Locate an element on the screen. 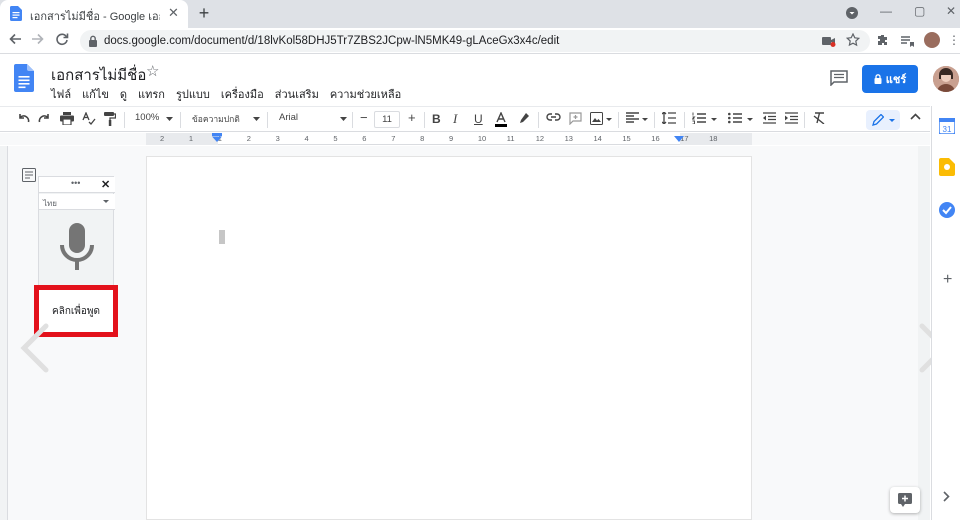  bulleted-list-icon is located at coordinates (735, 118).